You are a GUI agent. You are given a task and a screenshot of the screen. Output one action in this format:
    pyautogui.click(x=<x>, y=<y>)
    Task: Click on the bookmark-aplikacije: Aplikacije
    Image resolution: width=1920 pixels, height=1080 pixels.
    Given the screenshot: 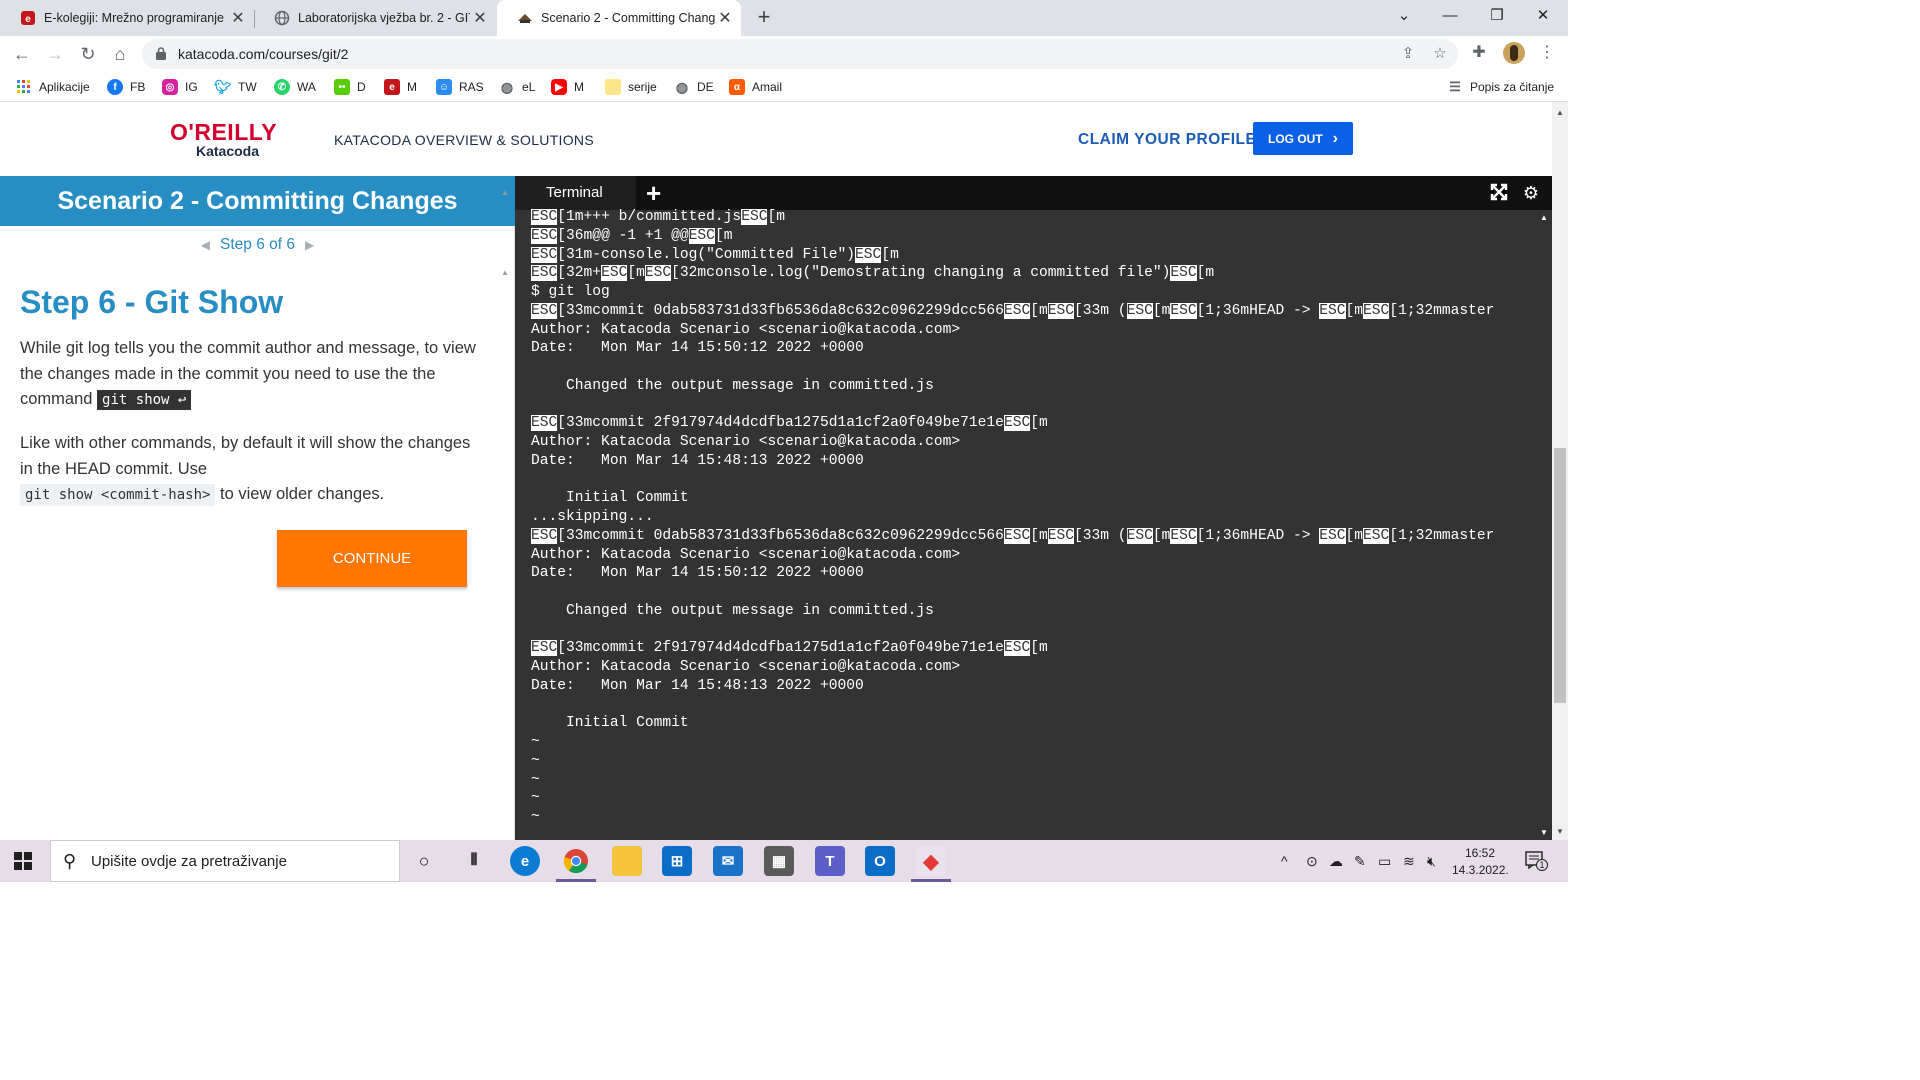 What is the action you would take?
    pyautogui.click(x=53, y=87)
    